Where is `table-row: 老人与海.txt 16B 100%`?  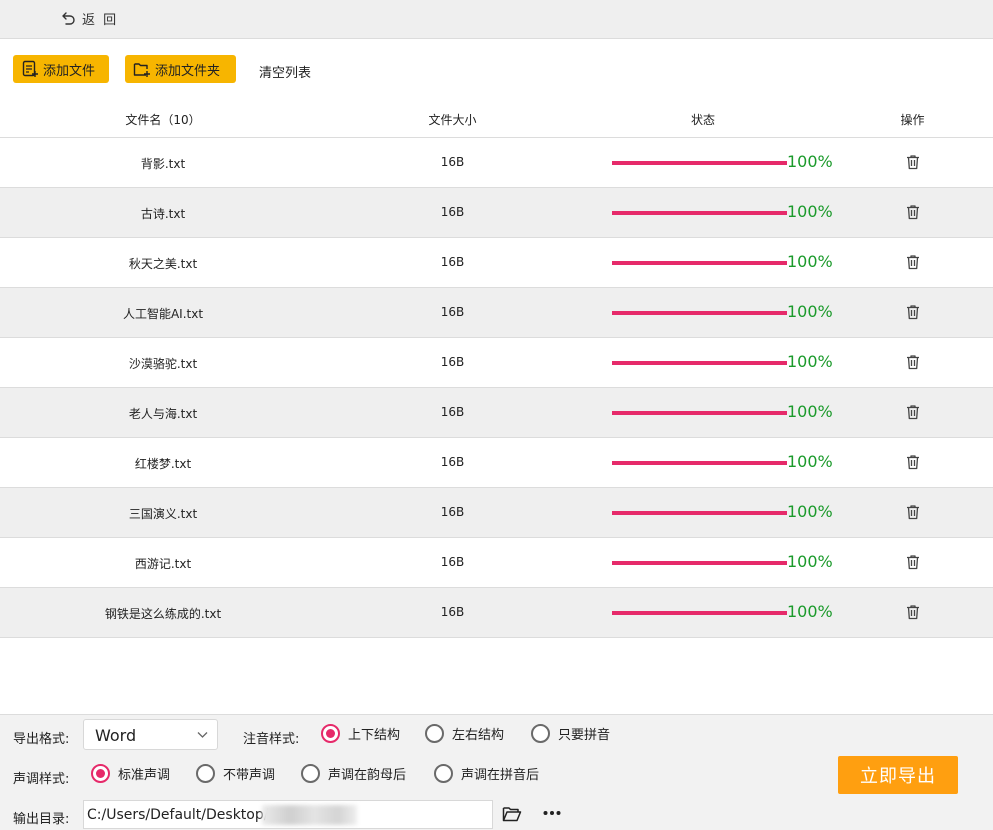
table-row: 老人与海.txt 16B 100% is located at coordinates (496, 413).